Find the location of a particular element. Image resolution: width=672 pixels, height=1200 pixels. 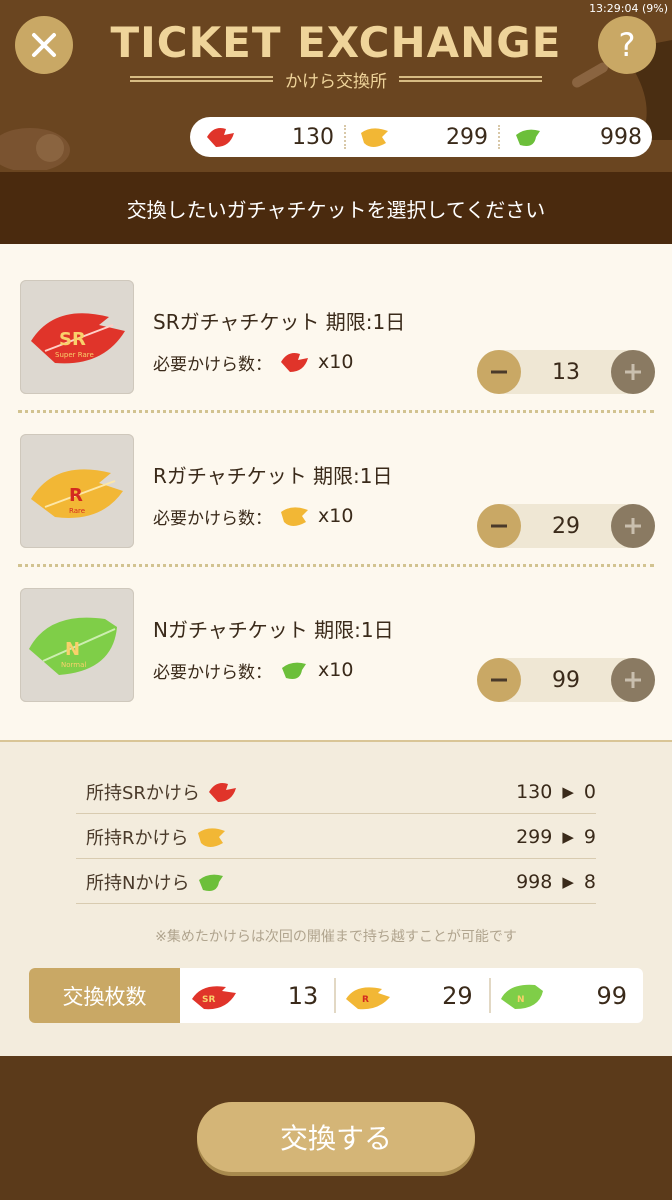

footer: 交換する is located at coordinates (336, 1128).